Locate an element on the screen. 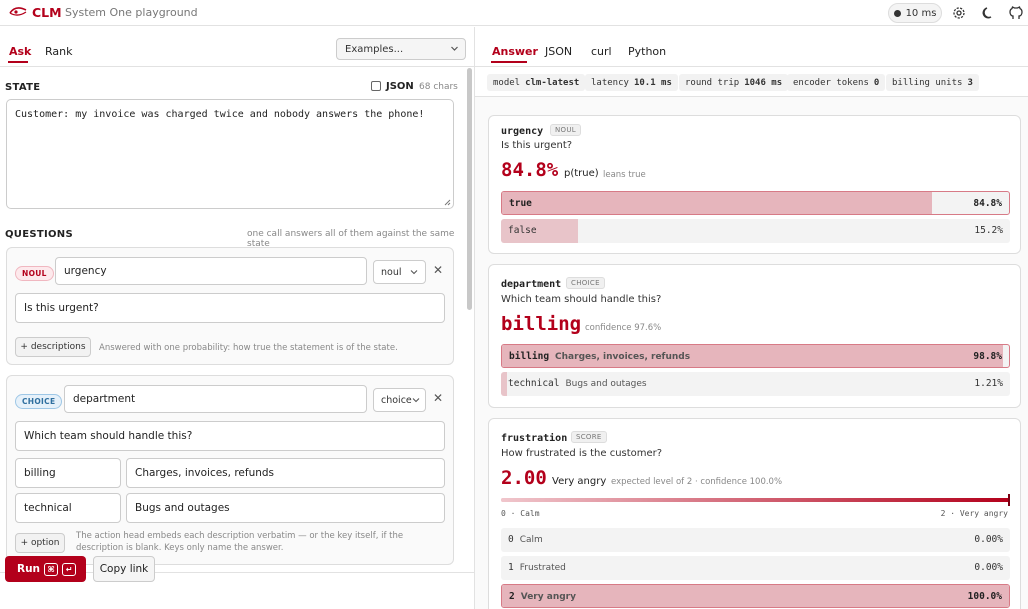 This screenshot has width=1028, height=609. tab-json: JSON is located at coordinates (558, 51).